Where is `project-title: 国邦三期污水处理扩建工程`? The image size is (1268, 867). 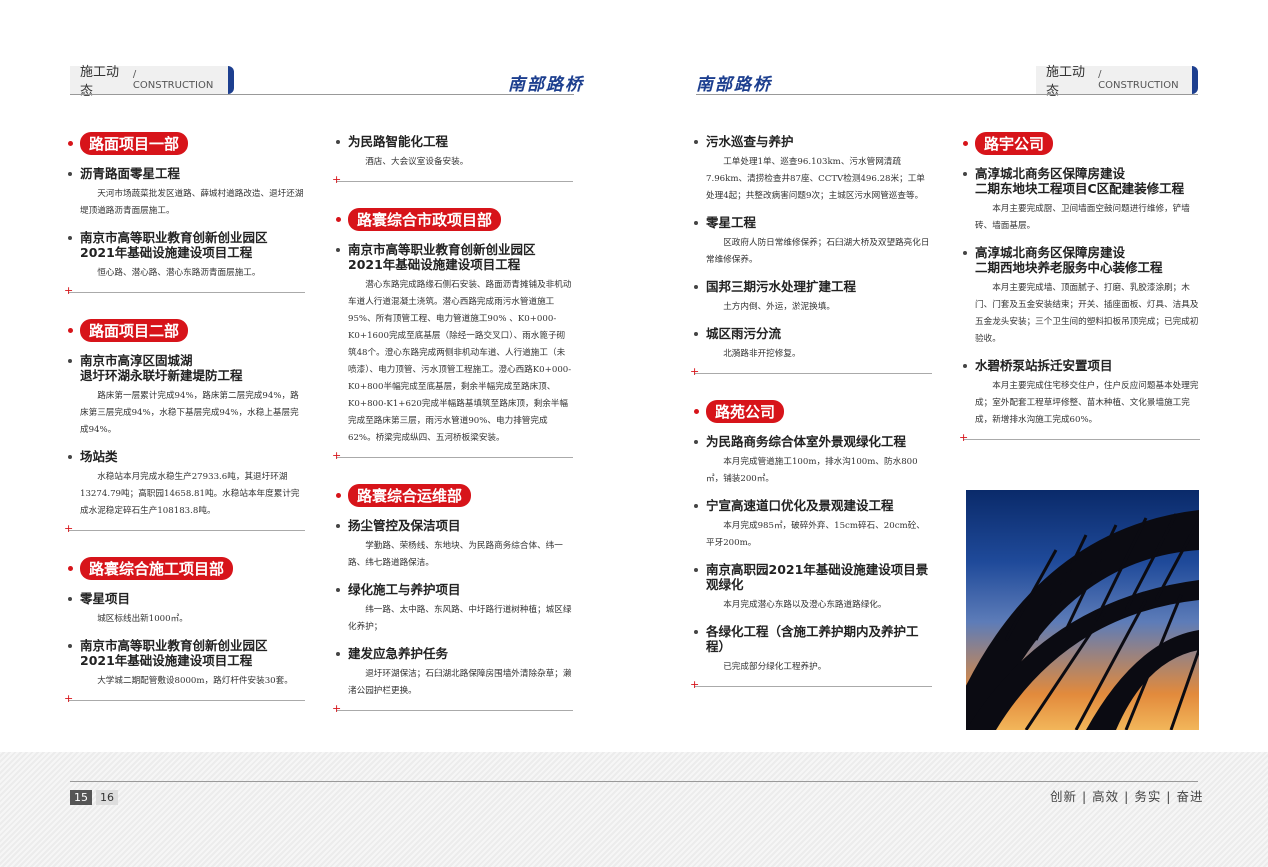
project-title: 国邦三期污水处理扩建工程 is located at coordinates (781, 286).